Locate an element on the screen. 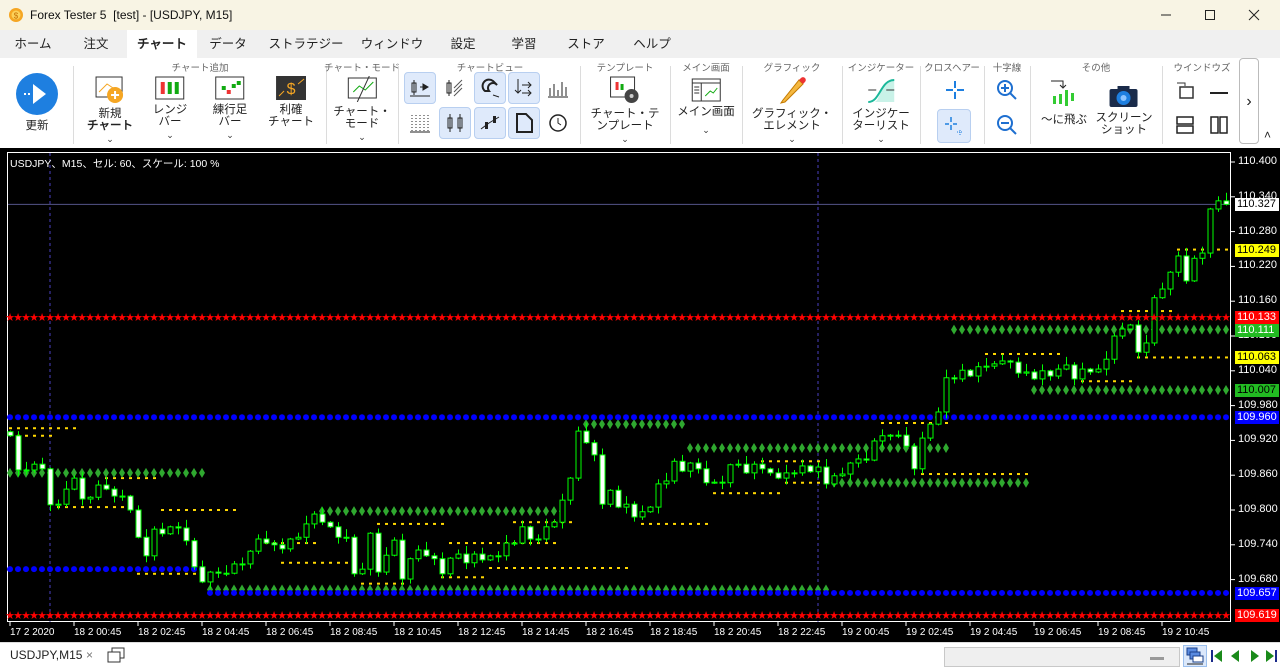 This screenshot has width=1280, height=669. main-screen-button: メイン画面 ⌄ is located at coordinates (706, 107).